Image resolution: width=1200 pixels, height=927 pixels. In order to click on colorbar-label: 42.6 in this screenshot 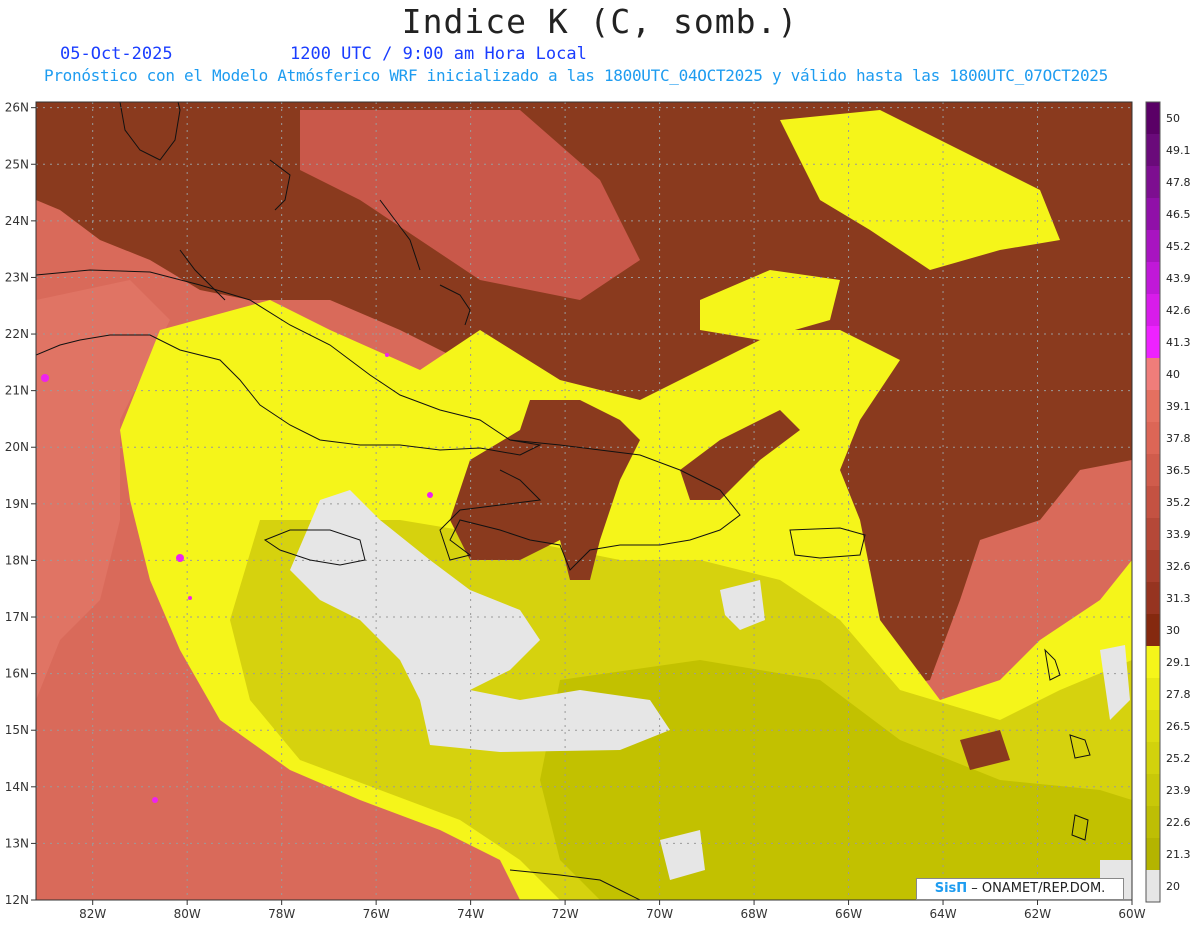, I will do `click(1178, 310)`.